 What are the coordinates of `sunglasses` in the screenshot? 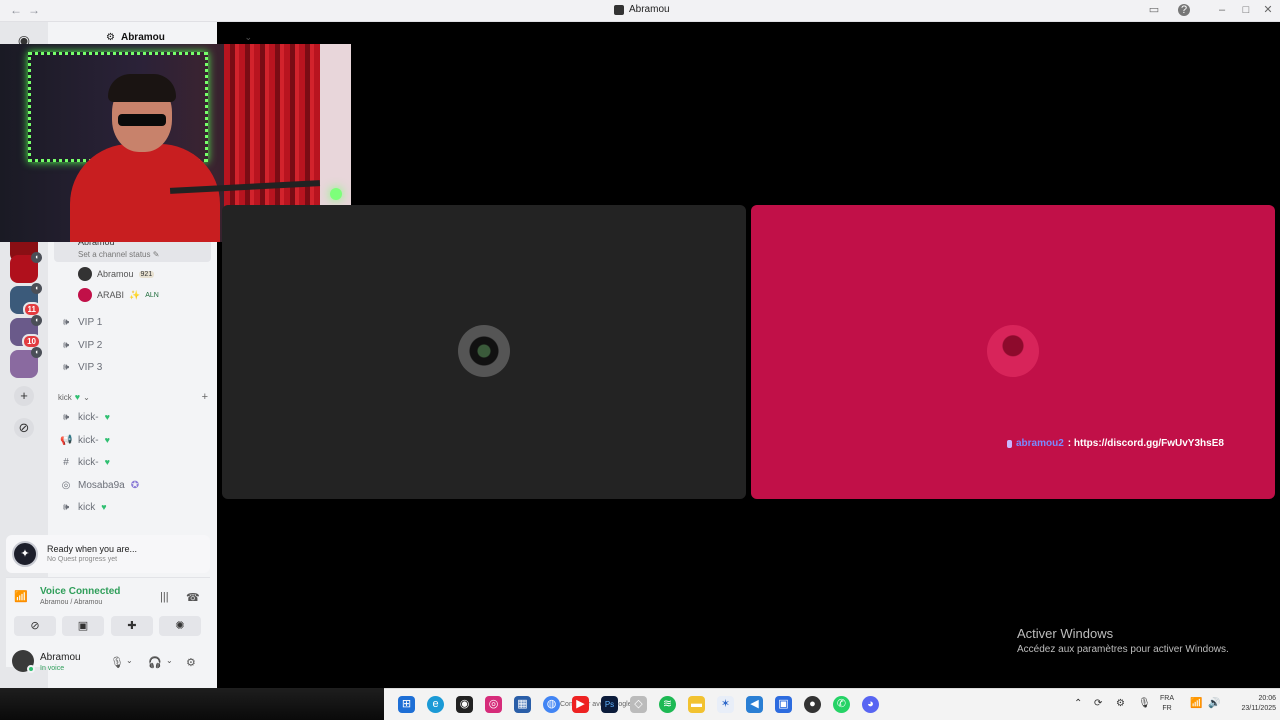 It's located at (142, 120).